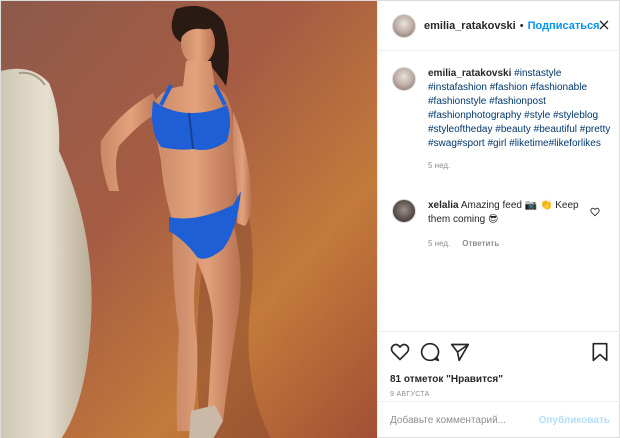 This screenshot has height=438, width=620. Describe the element at coordinates (443, 205) in the screenshot. I see `commenter-username: xelalia` at that location.